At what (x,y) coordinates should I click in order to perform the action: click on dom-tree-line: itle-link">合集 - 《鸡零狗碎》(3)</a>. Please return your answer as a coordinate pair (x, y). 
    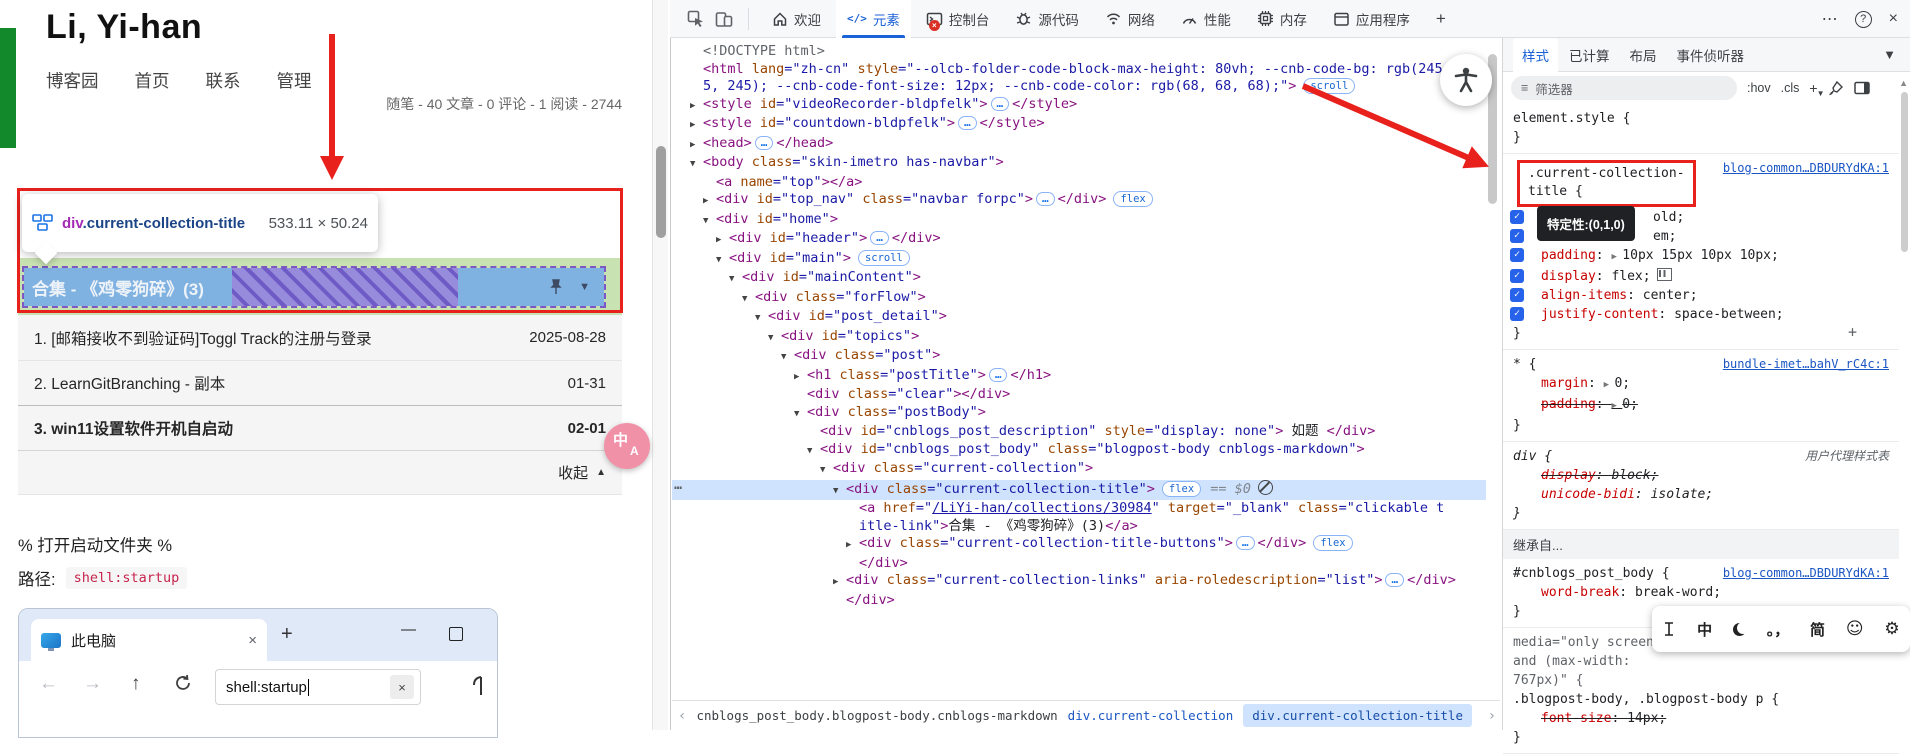
    Looking at the image, I should click on (1079, 527).